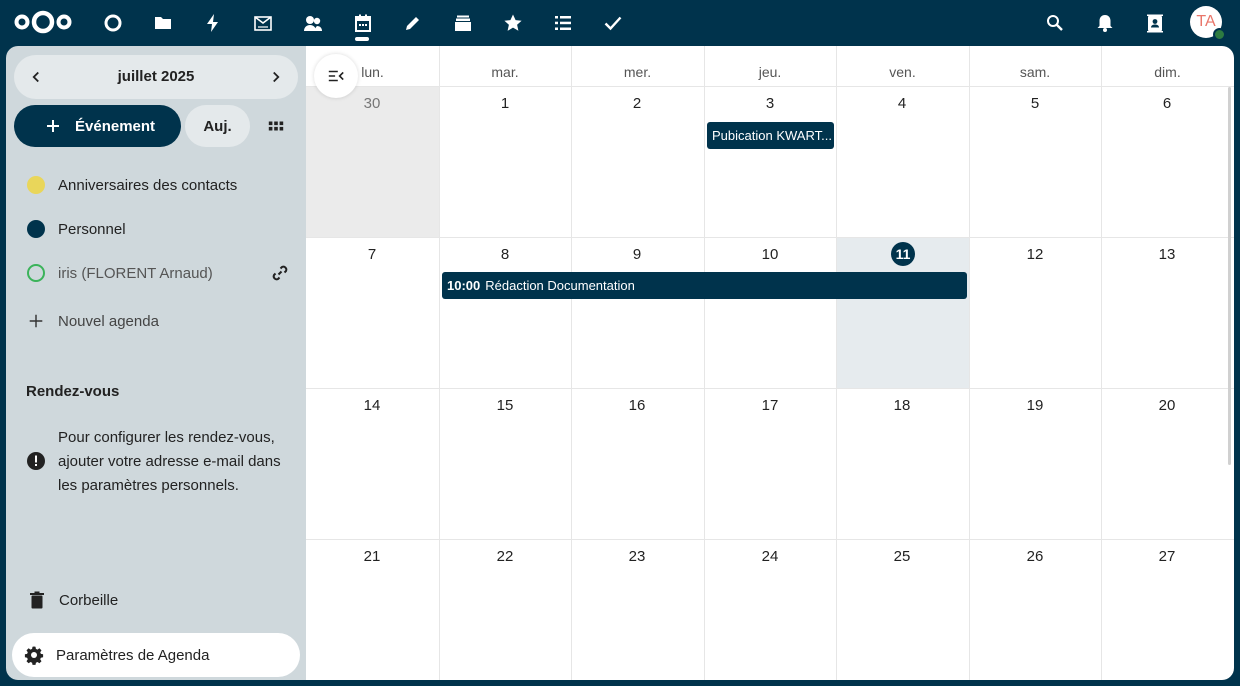 The width and height of the screenshot is (1240, 686). Describe the element at coordinates (363, 23) in the screenshot. I see `calendar-icon` at that location.